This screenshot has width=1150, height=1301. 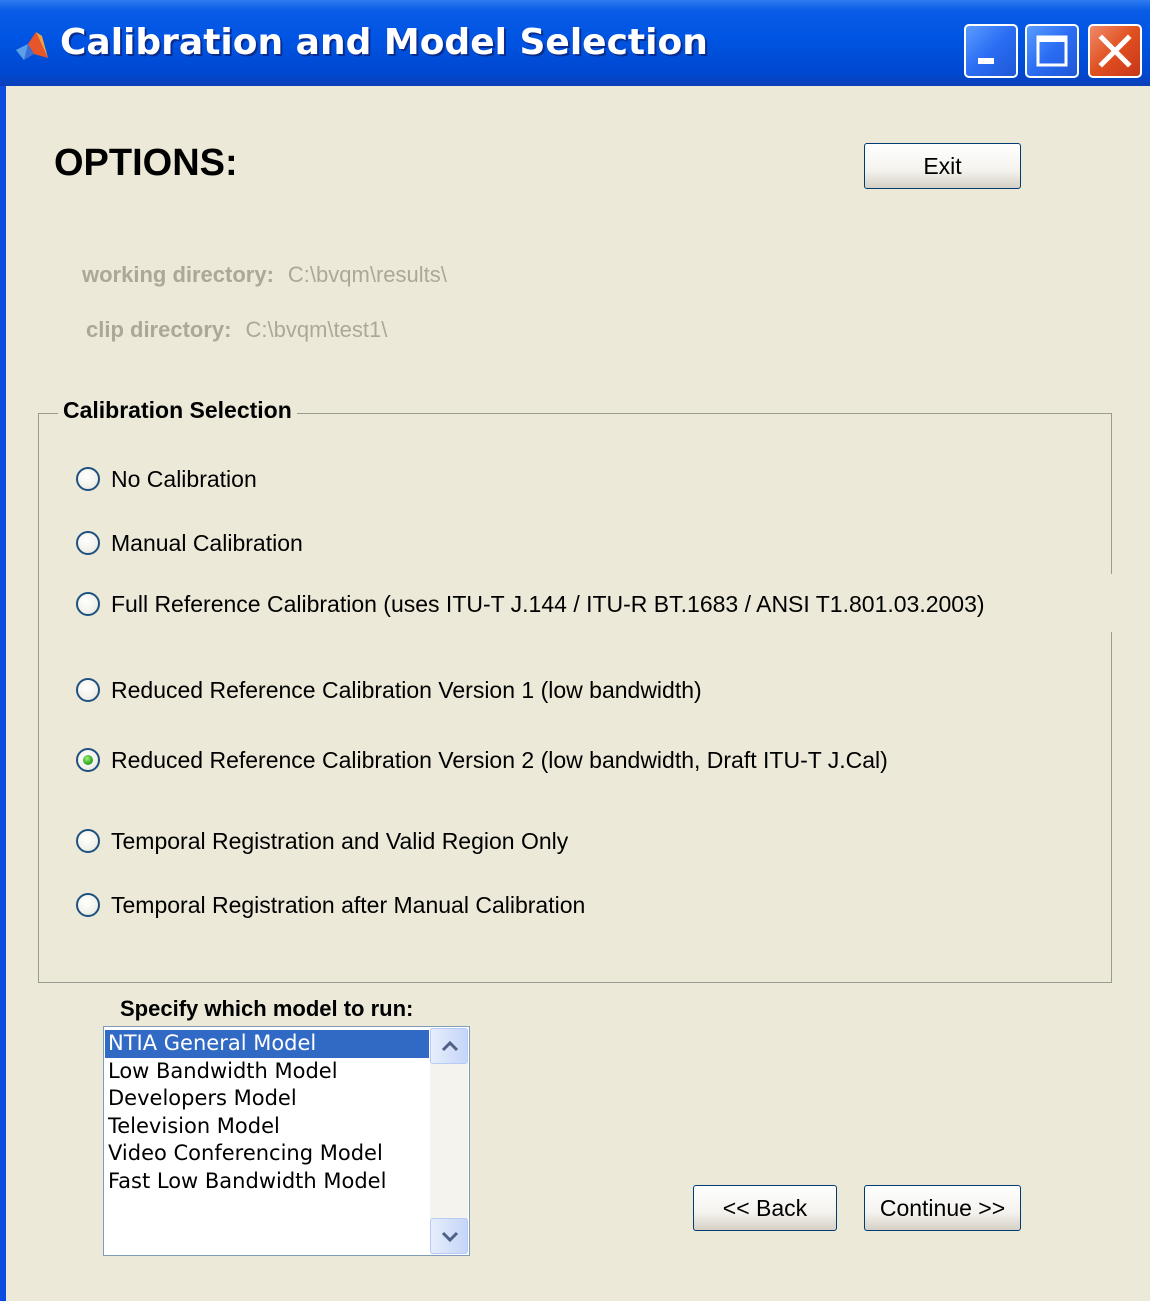 I want to click on radio-manual-calibration: Manual Calibration, so click(x=189, y=543).